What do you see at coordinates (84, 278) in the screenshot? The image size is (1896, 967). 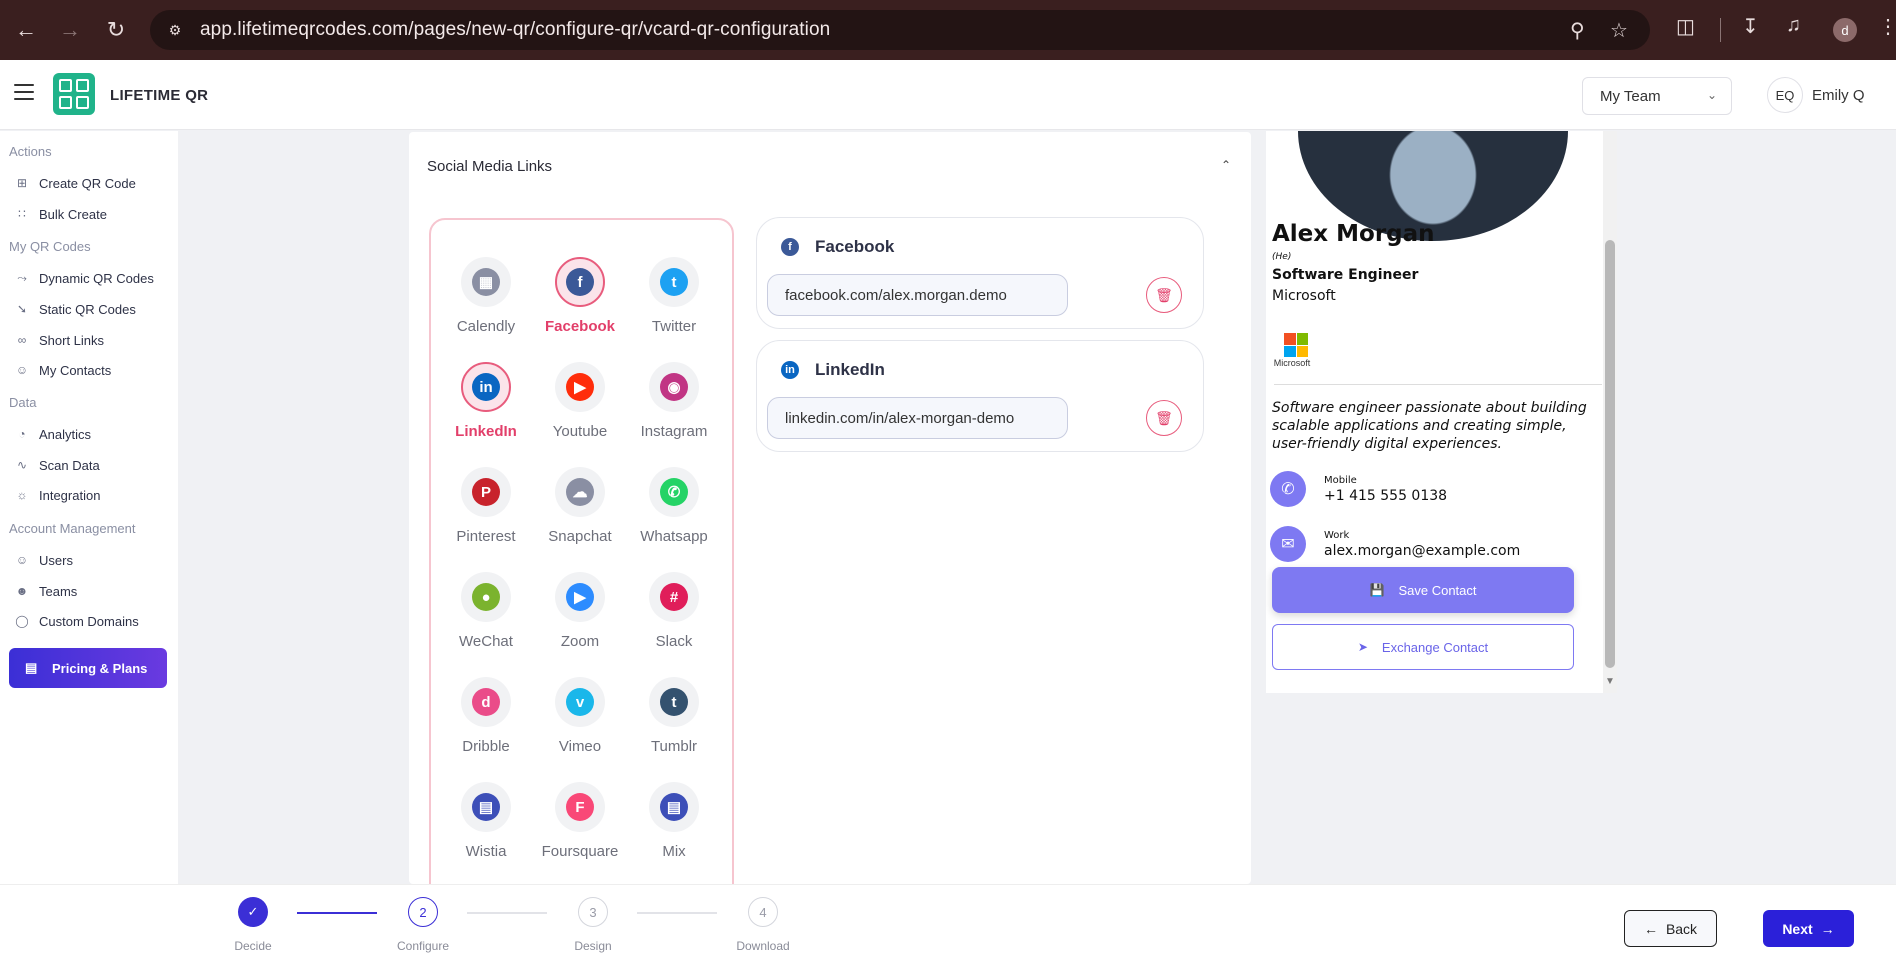 I see `sidebar-item-dynamic-qr: ⤳ Dynamic QR Codes` at bounding box center [84, 278].